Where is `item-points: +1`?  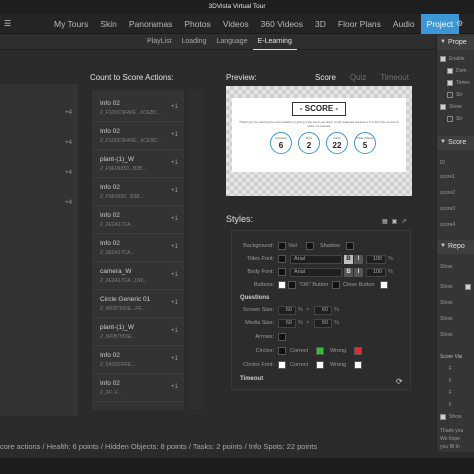 item-points: +1 is located at coordinates (174, 387).